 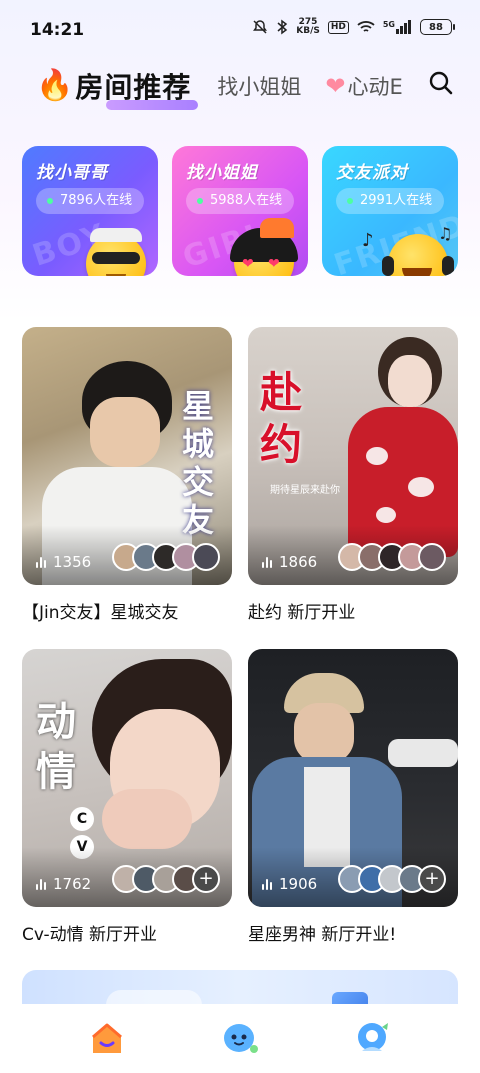 I want to click on room-name: 赴约 新厅开业, so click(x=301, y=610).